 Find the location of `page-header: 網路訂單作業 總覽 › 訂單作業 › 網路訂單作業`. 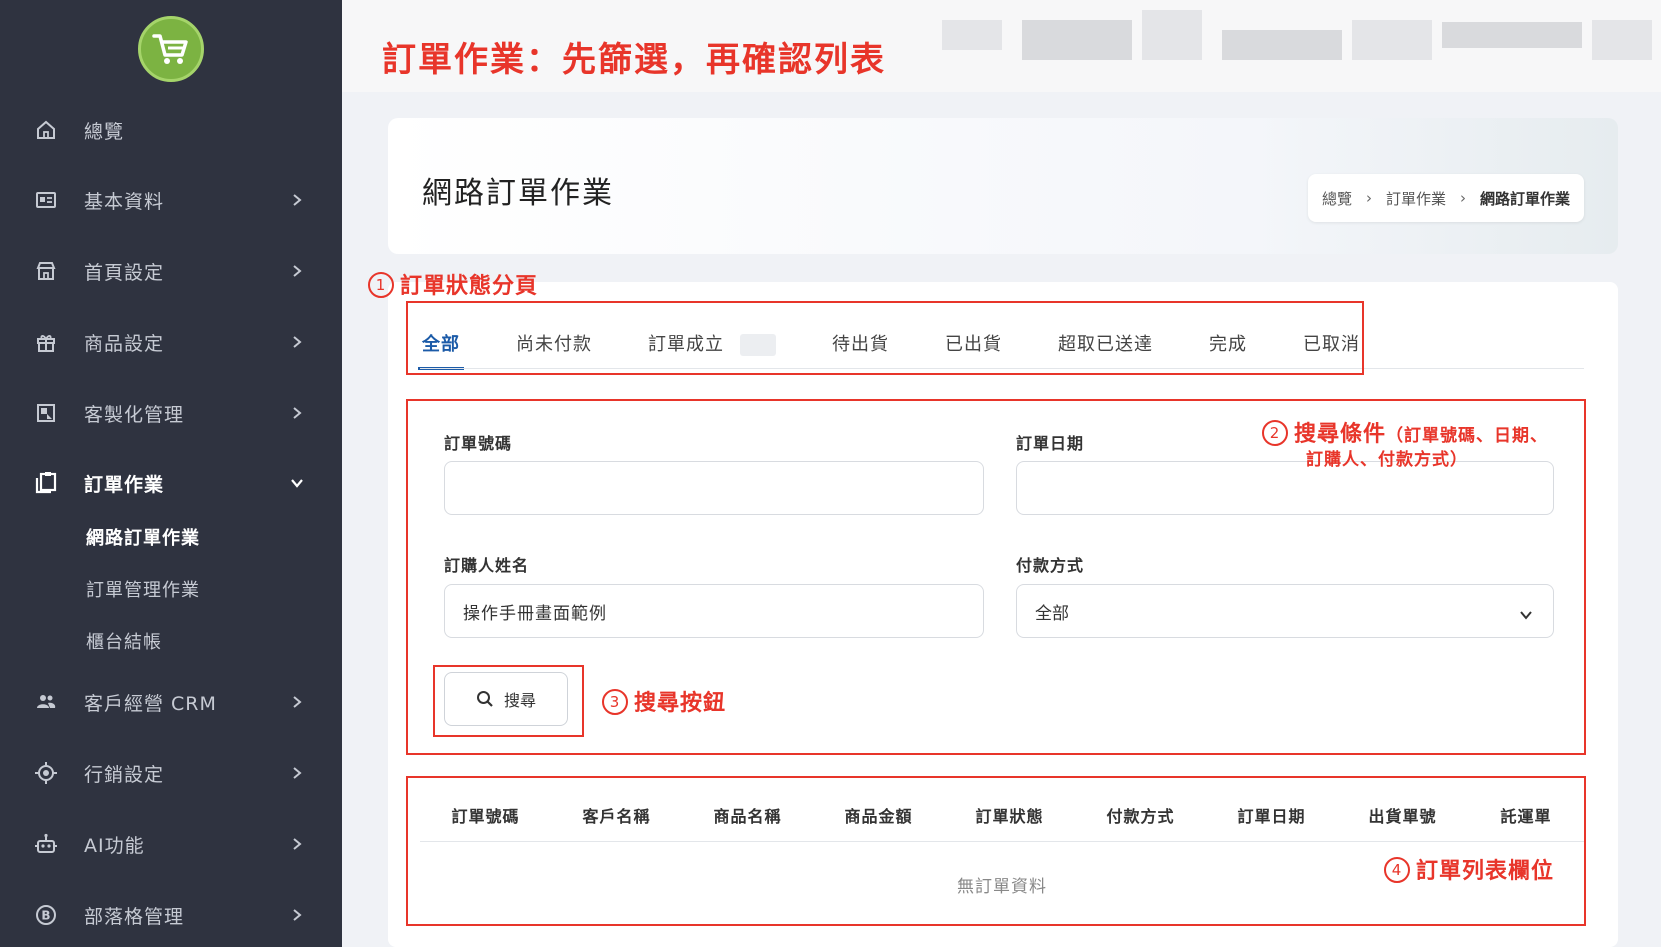

page-header: 網路訂單作業 總覽 › 訂單作業 › 網路訂單作業 is located at coordinates (1003, 186).